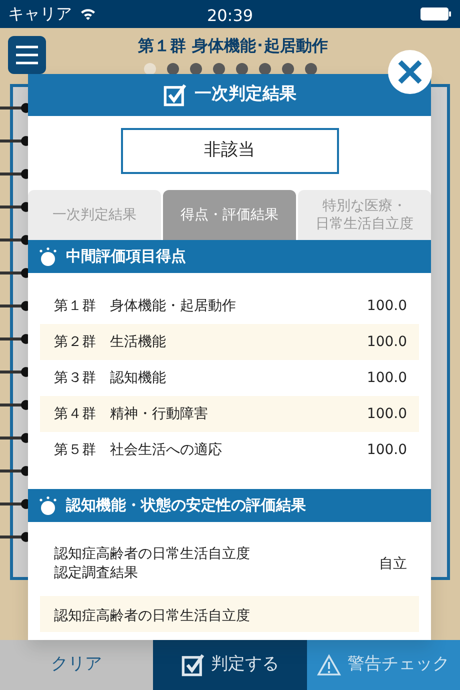 Image resolution: width=460 pixels, height=690 pixels. Describe the element at coordinates (40, 14) in the screenshot. I see `carrier-label: キャリア` at that location.